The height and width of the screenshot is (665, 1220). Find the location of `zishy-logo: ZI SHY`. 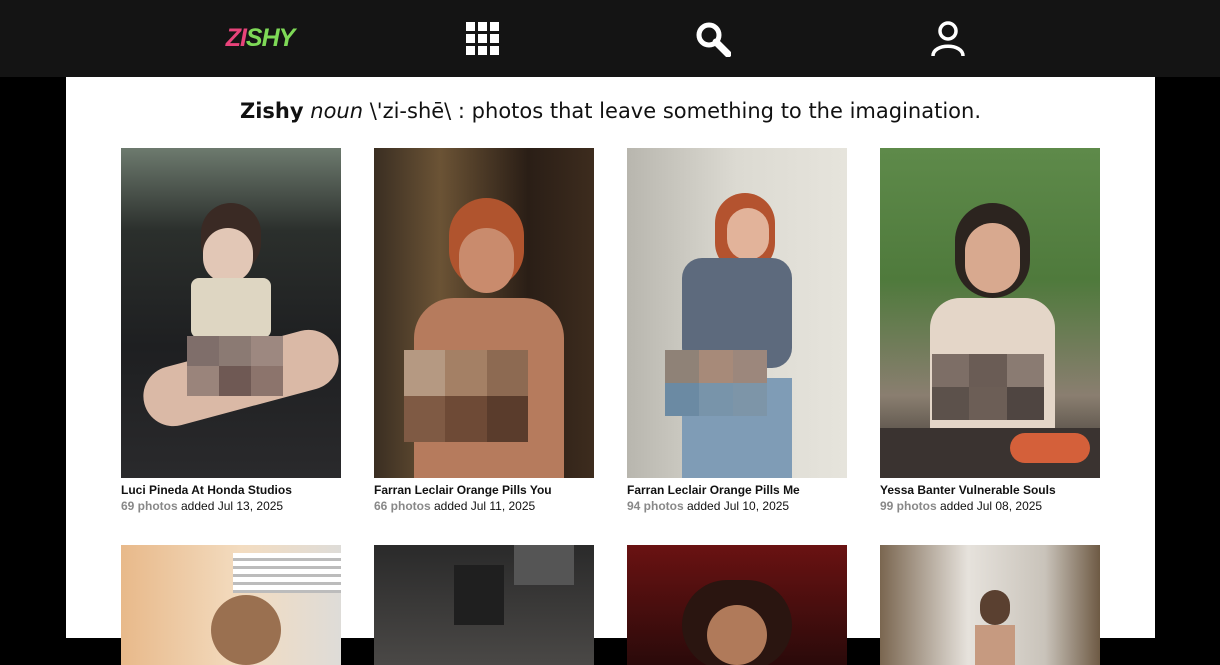

zishy-logo: ZI SHY is located at coordinates (260, 38).